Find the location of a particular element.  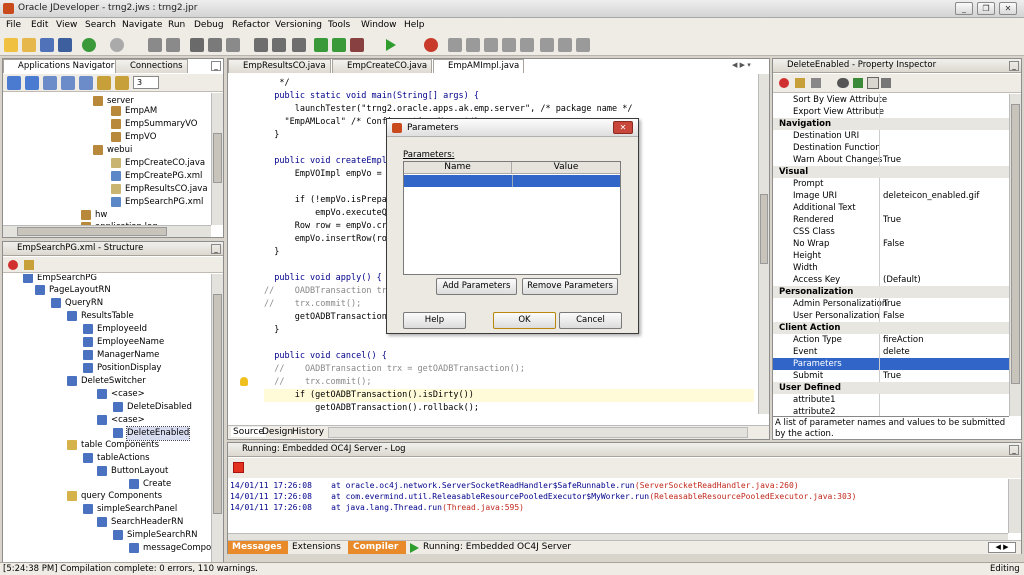

forward-icon is located at coordinates (117, 45).